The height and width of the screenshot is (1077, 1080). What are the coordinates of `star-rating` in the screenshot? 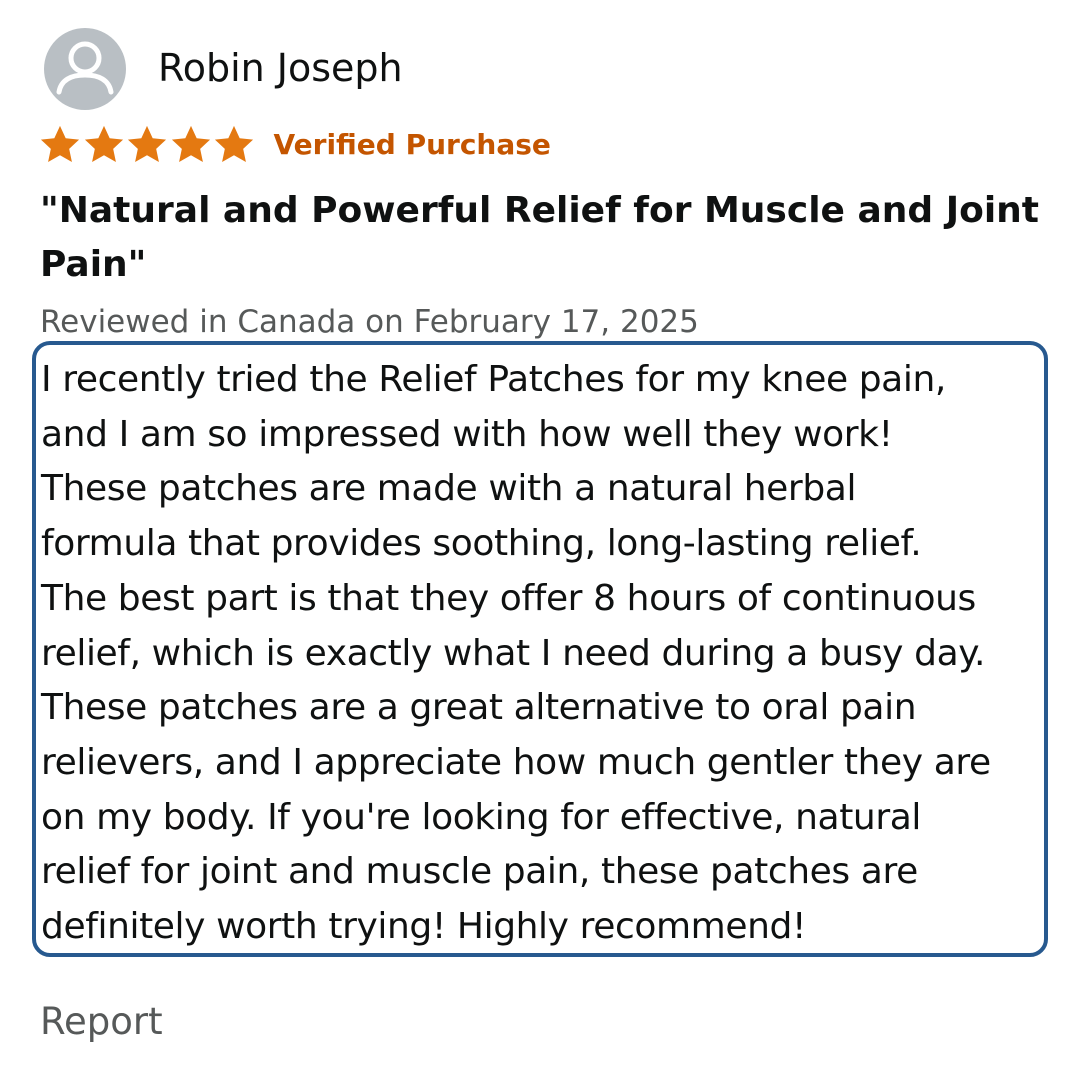 It's located at (147, 145).